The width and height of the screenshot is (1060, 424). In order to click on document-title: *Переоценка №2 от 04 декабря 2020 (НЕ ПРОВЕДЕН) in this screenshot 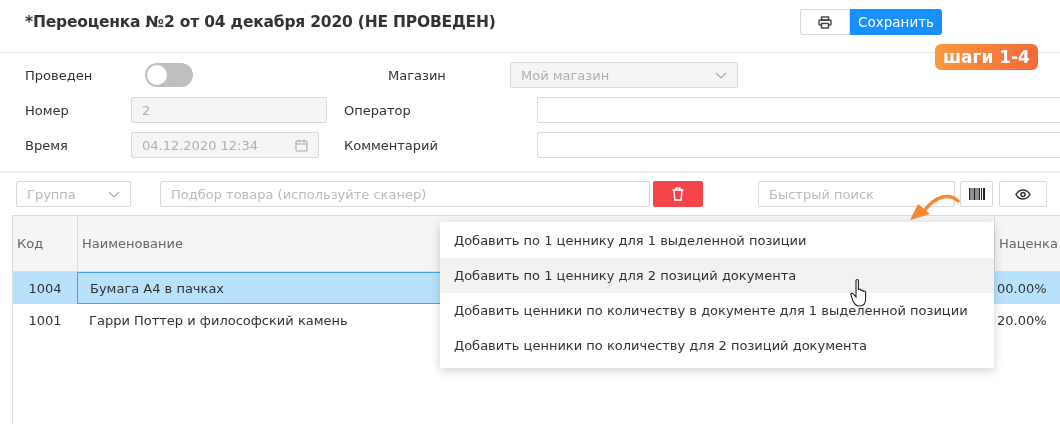, I will do `click(260, 22)`.